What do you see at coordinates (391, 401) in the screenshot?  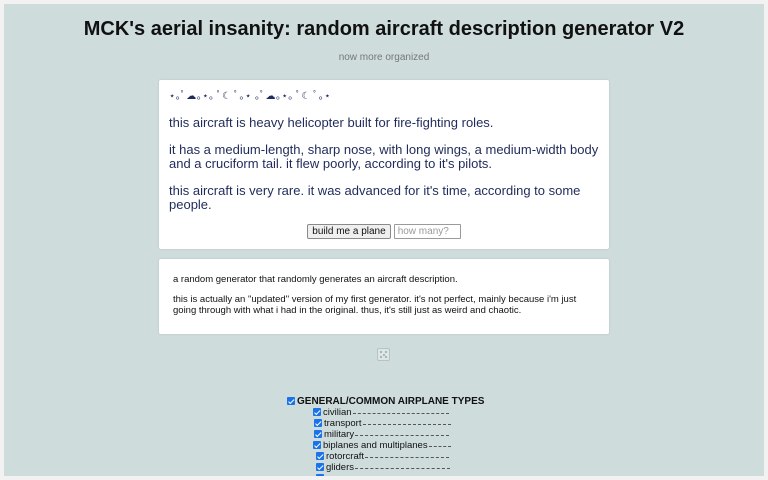 I see `category-group-label: GENERAL/COMMON AIRPLANE TYPES` at bounding box center [391, 401].